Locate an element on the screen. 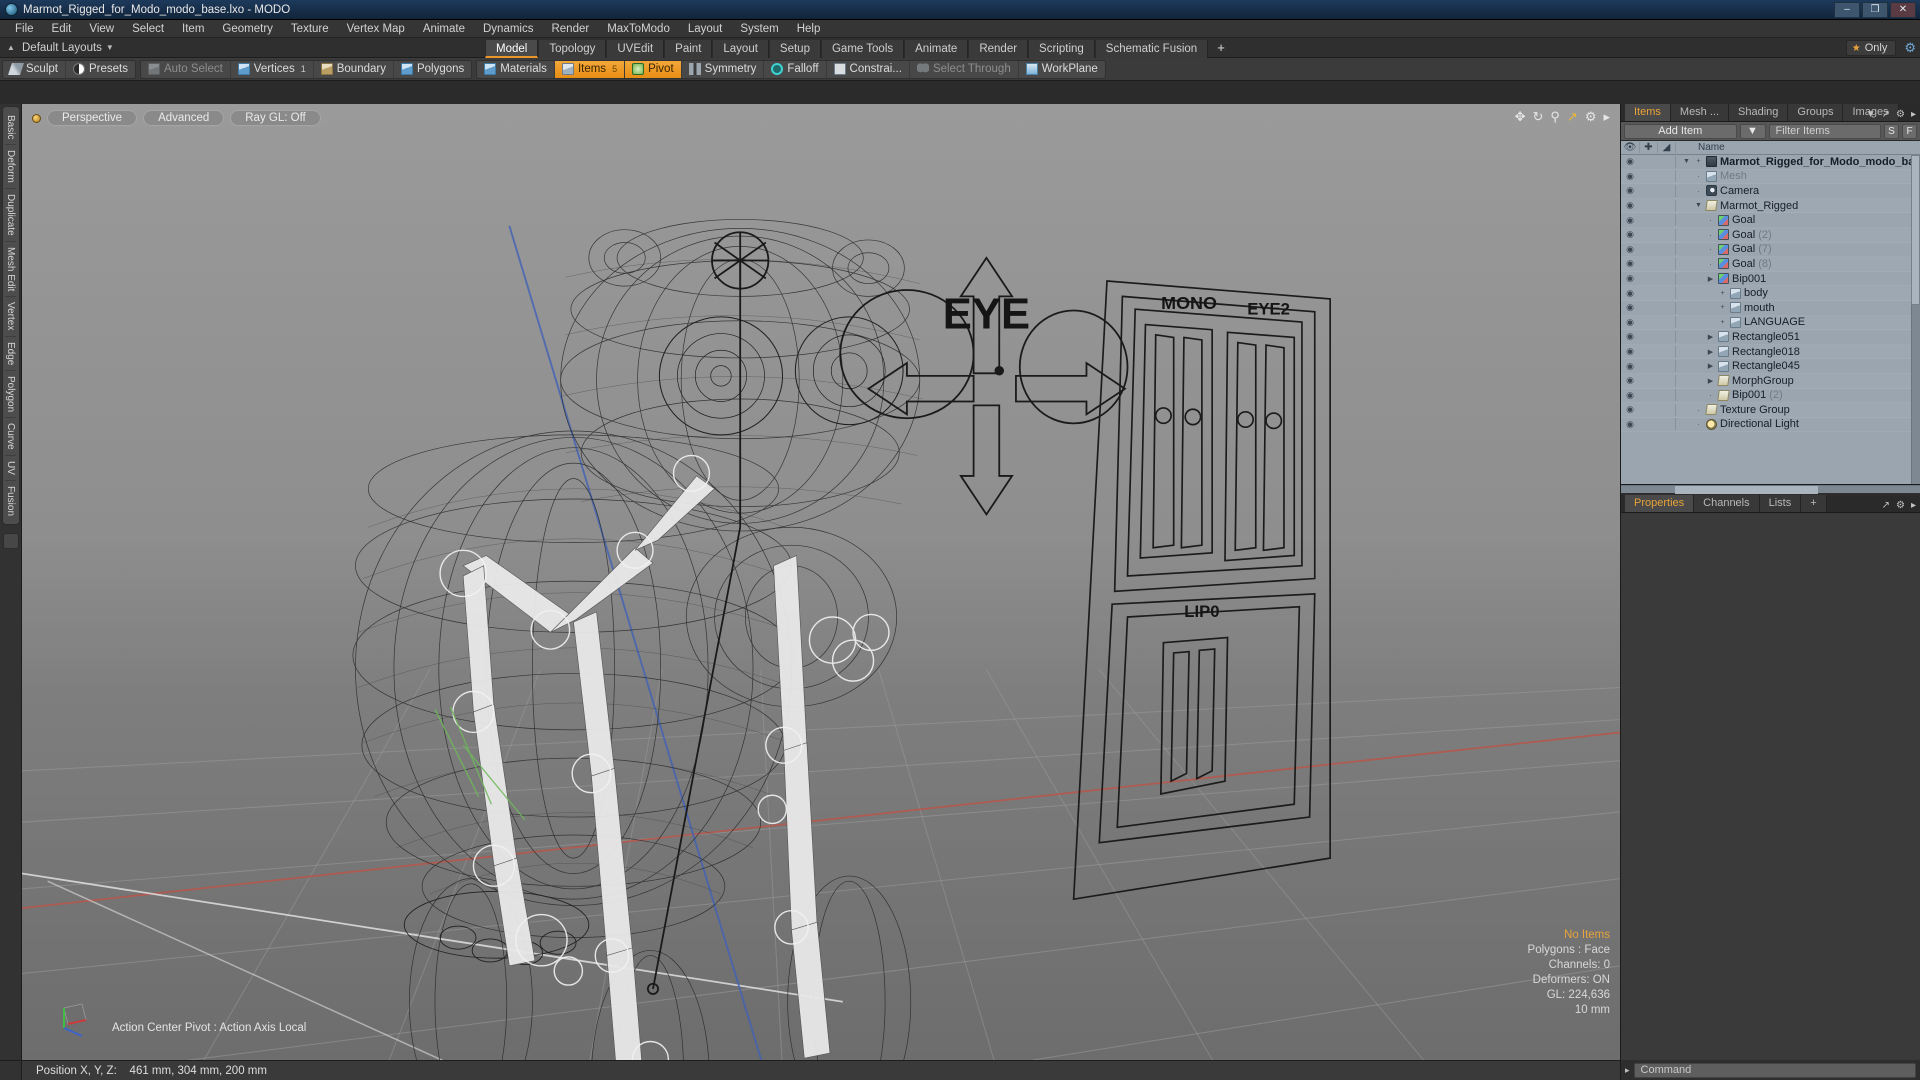 The image size is (1920, 1080). table-row: ◉ · Goal (7) is located at coordinates (1770, 250).